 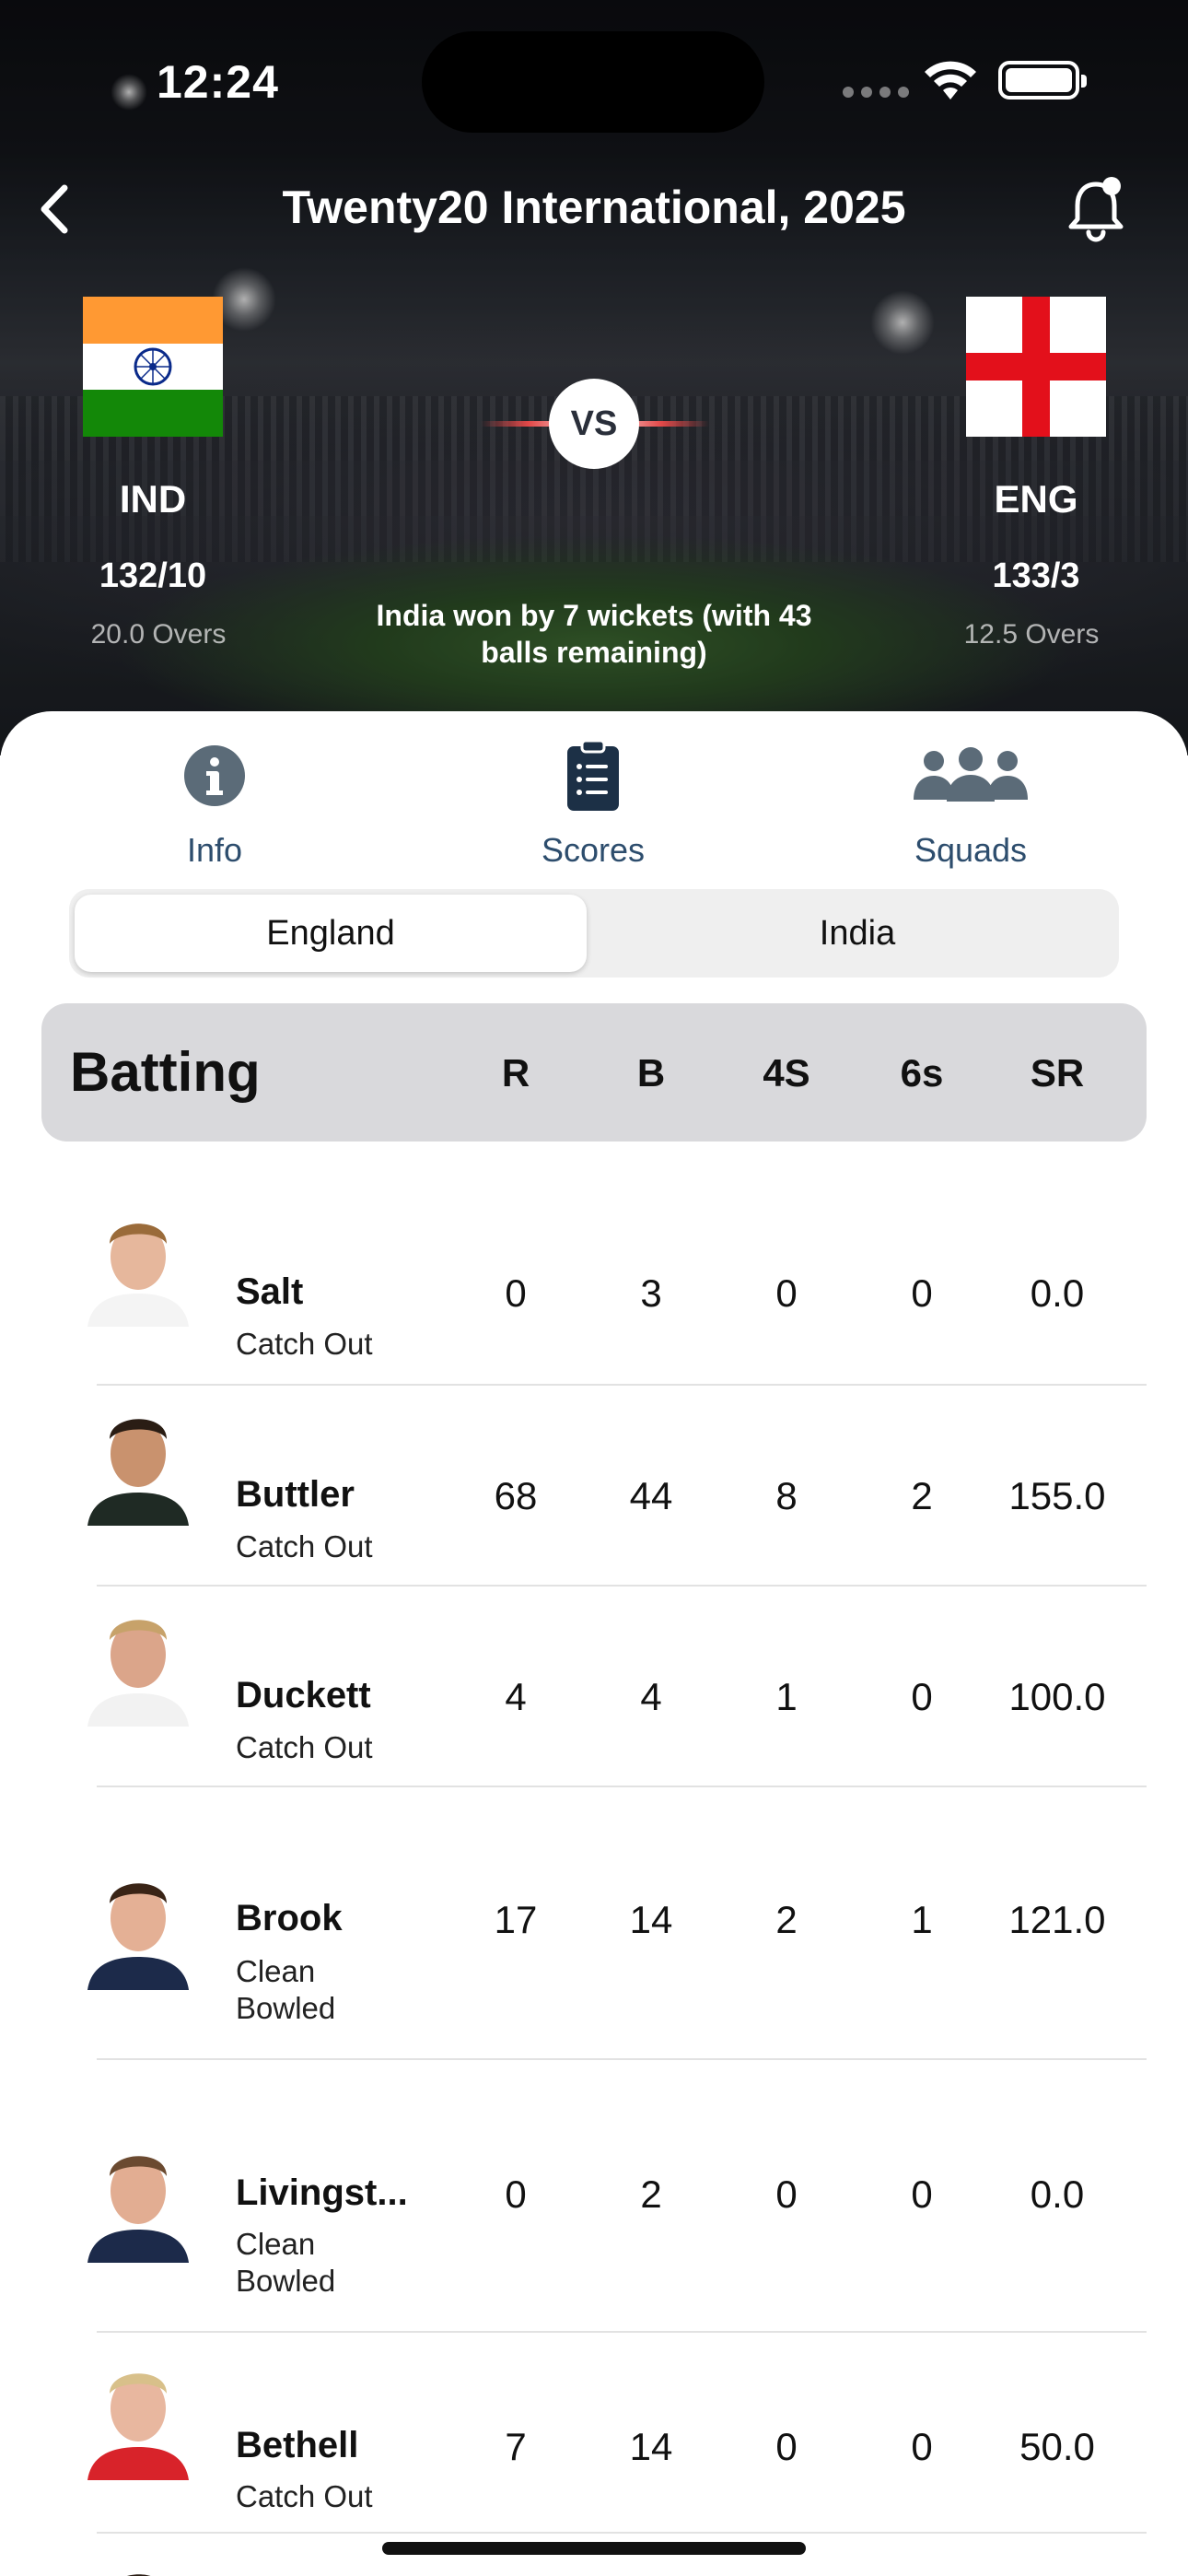 What do you see at coordinates (594, 2548) in the screenshot?
I see `home-indicator` at bounding box center [594, 2548].